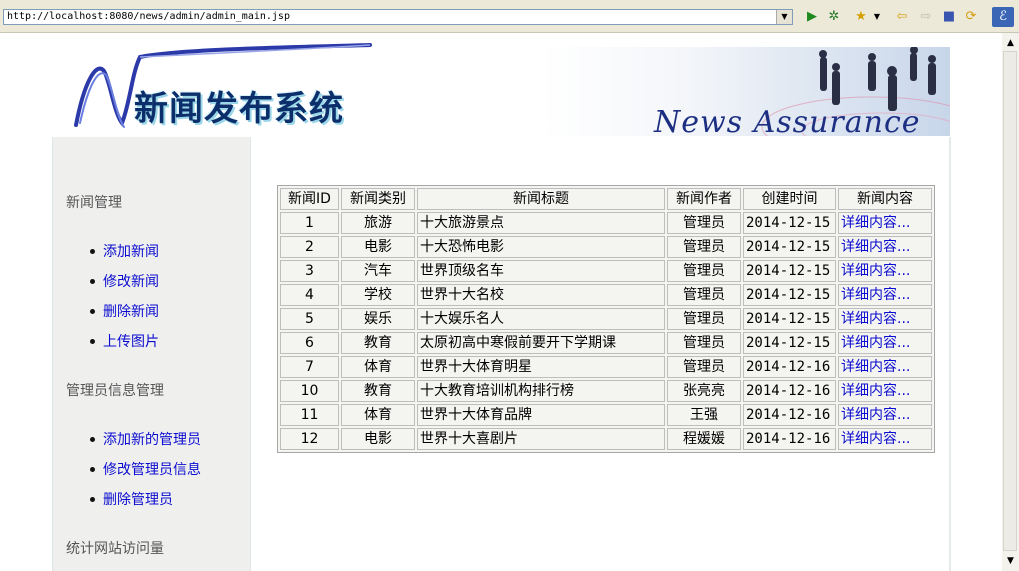  I want to click on cell-title: 世界十大名校, so click(541, 295).